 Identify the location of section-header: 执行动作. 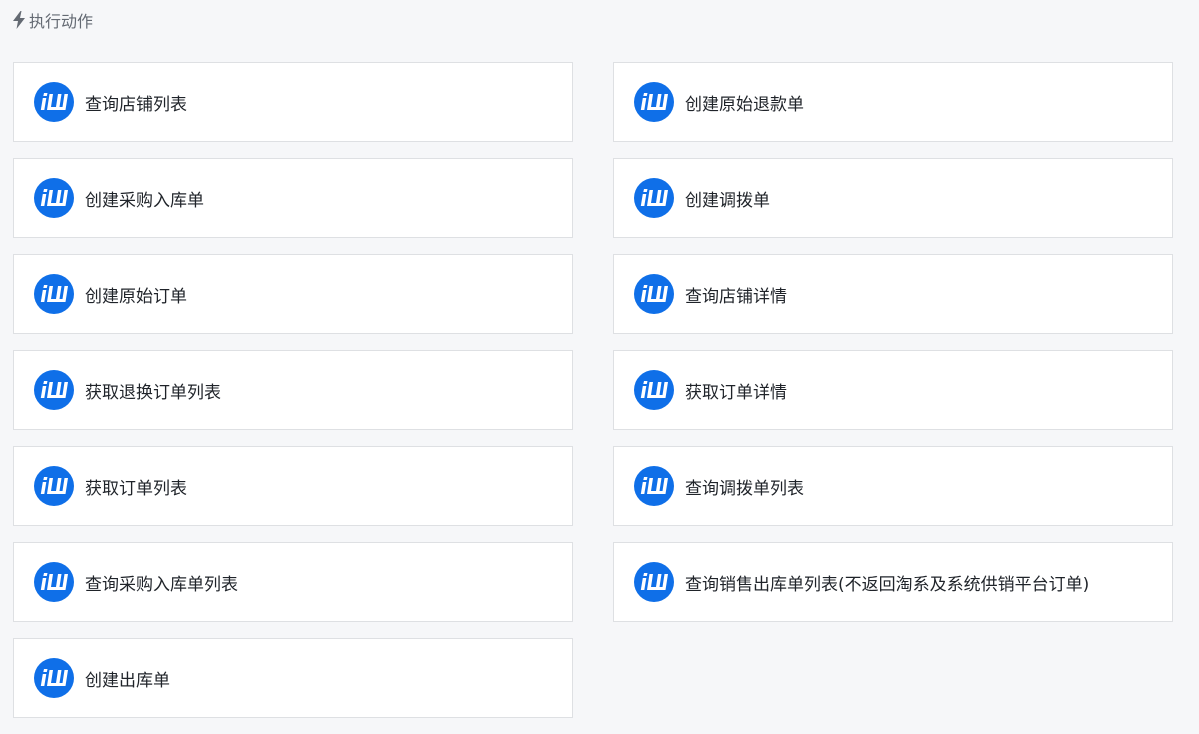
(52, 20).